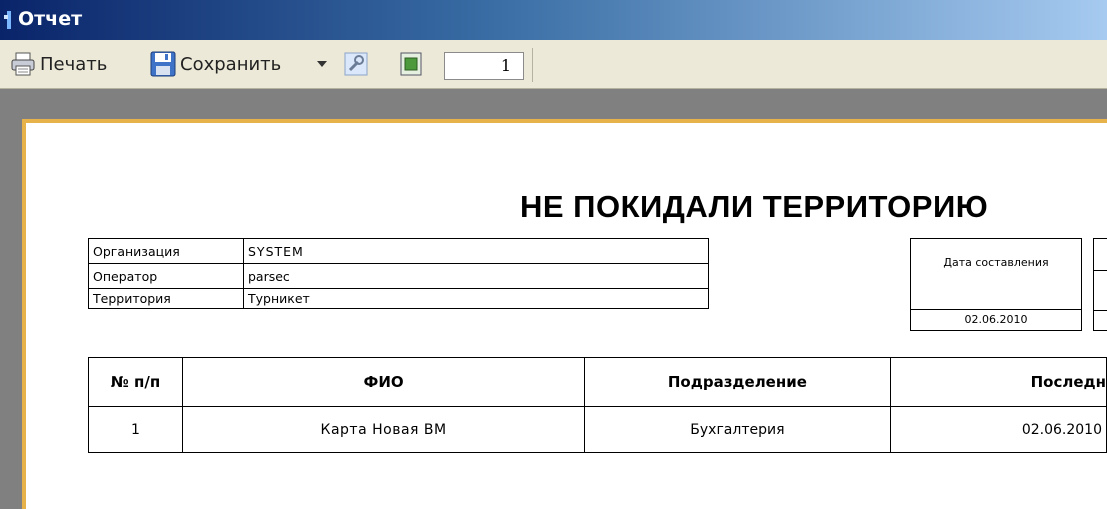 The width and height of the screenshot is (1107, 509). What do you see at coordinates (383, 382) in the screenshot?
I see `column-header: ФИО` at bounding box center [383, 382].